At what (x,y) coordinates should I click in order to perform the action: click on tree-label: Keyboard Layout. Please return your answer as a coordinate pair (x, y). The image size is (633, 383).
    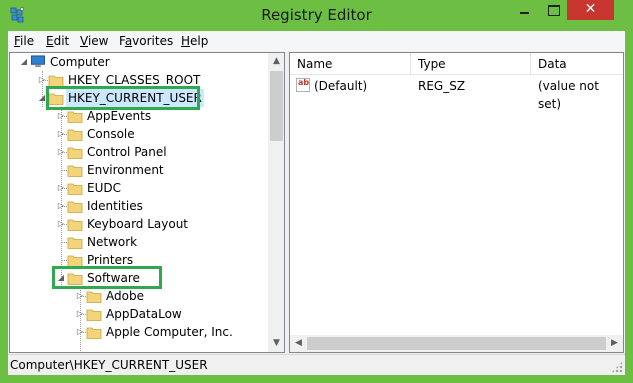
    Looking at the image, I should click on (138, 224).